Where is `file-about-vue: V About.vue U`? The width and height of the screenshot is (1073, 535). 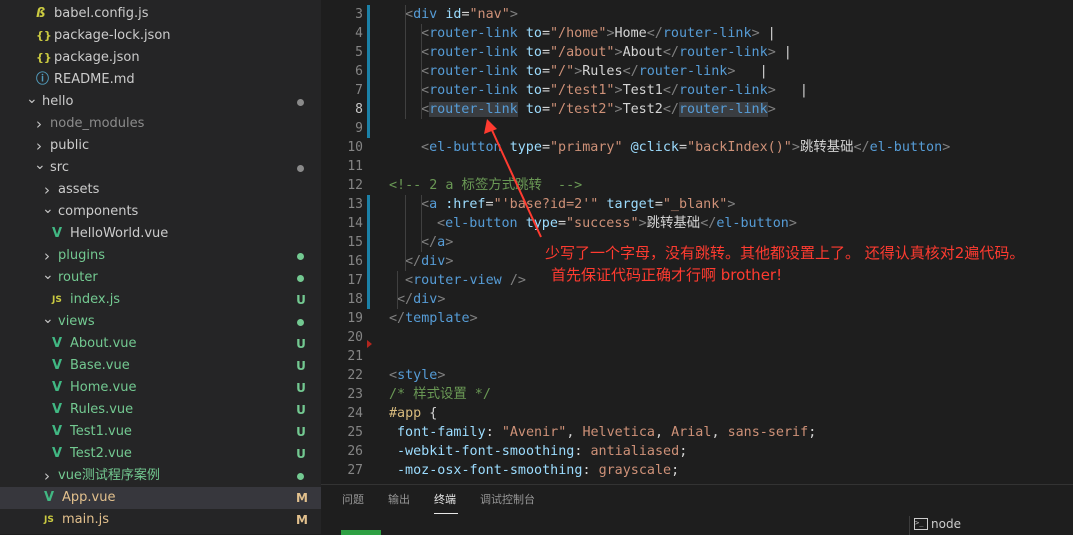
file-about-vue: V About.vue U is located at coordinates (160, 344).